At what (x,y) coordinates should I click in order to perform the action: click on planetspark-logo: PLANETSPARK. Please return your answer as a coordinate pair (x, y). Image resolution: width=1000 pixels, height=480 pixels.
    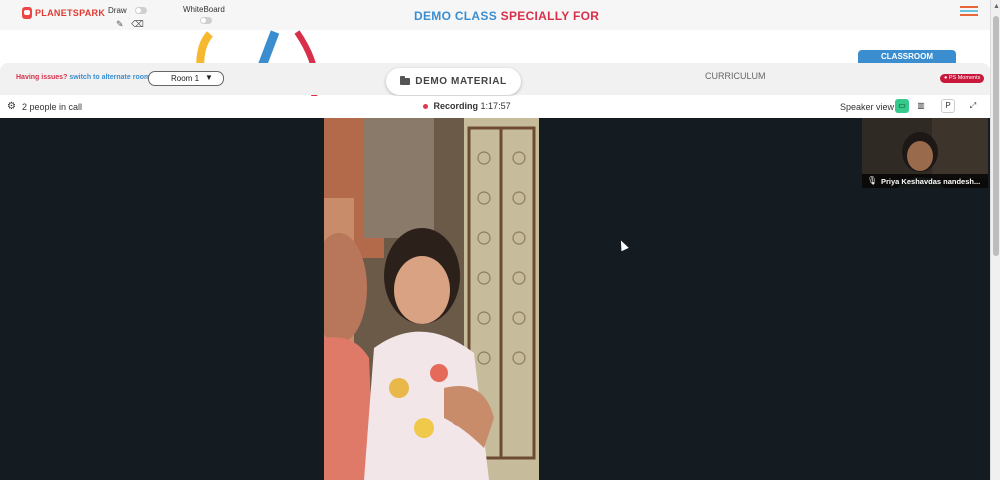
    Looking at the image, I should click on (63, 13).